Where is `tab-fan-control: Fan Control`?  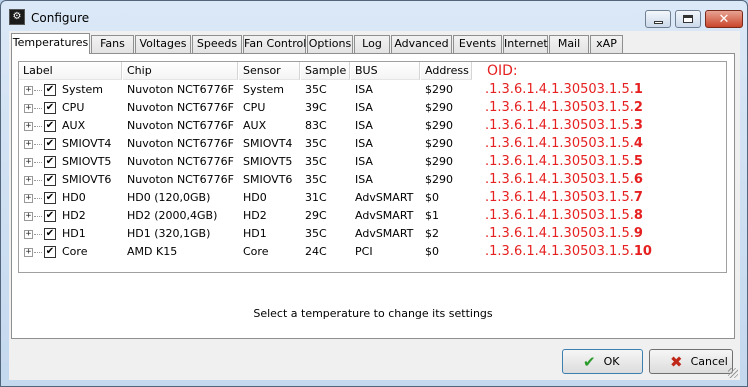 tab-fan-control: Fan Control is located at coordinates (274, 44).